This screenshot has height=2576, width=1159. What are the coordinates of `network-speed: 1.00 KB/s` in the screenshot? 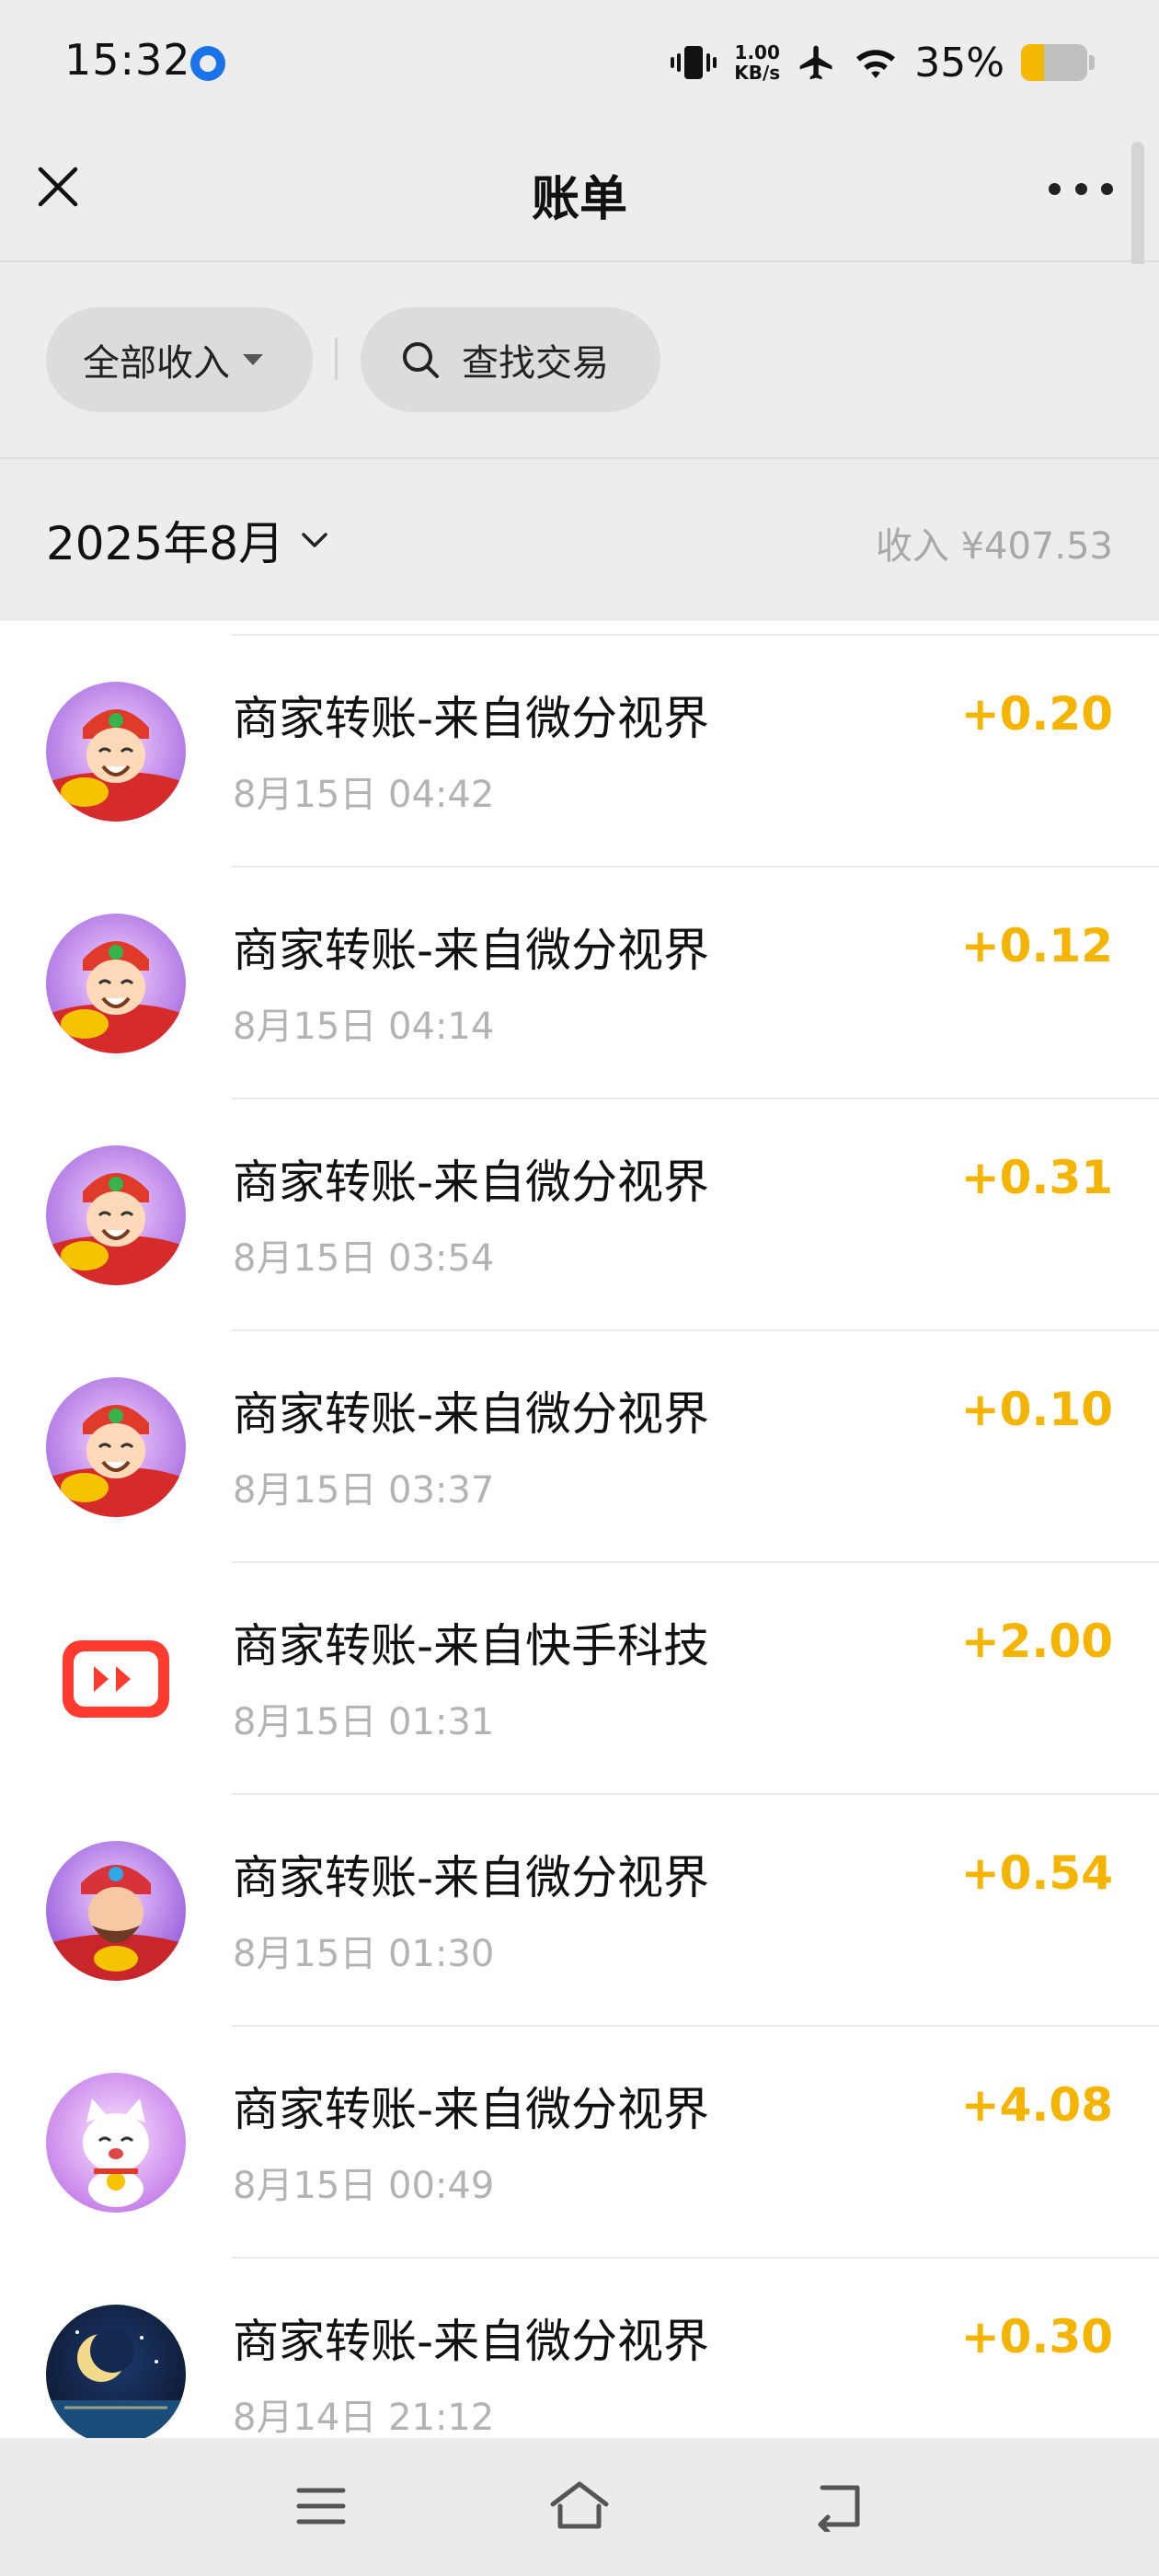 It's located at (757, 62).